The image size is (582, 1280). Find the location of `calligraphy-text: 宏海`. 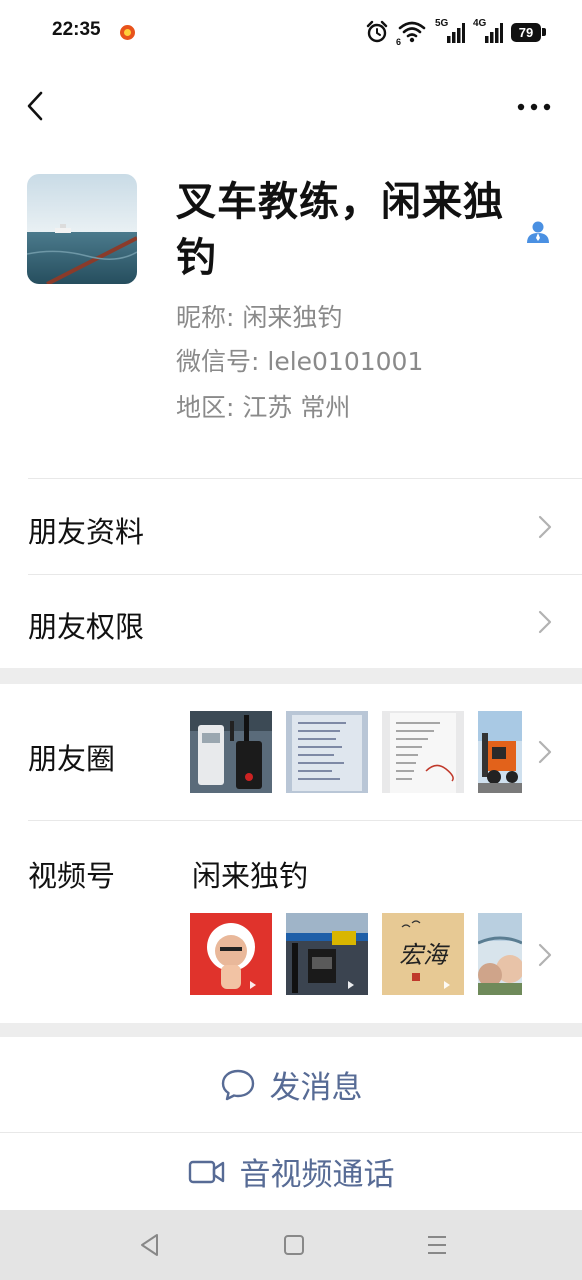

calligraphy-text: 宏海 is located at coordinates (424, 955).